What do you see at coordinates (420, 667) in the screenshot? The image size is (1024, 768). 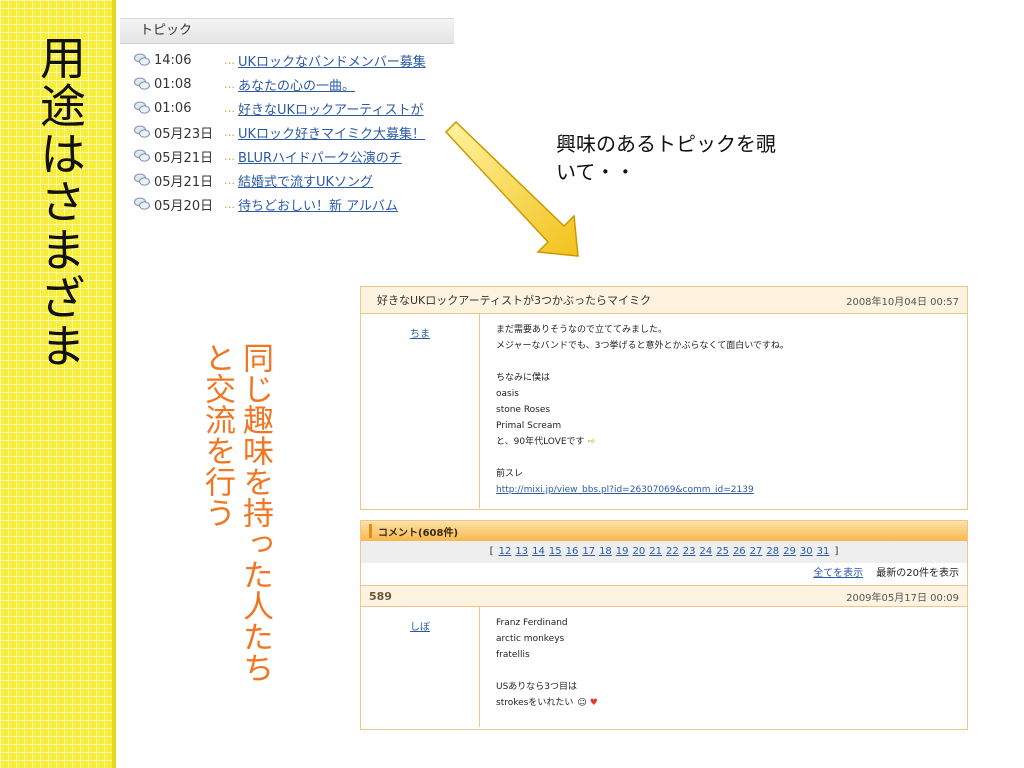 I see `comment-author-column: しぼ` at bounding box center [420, 667].